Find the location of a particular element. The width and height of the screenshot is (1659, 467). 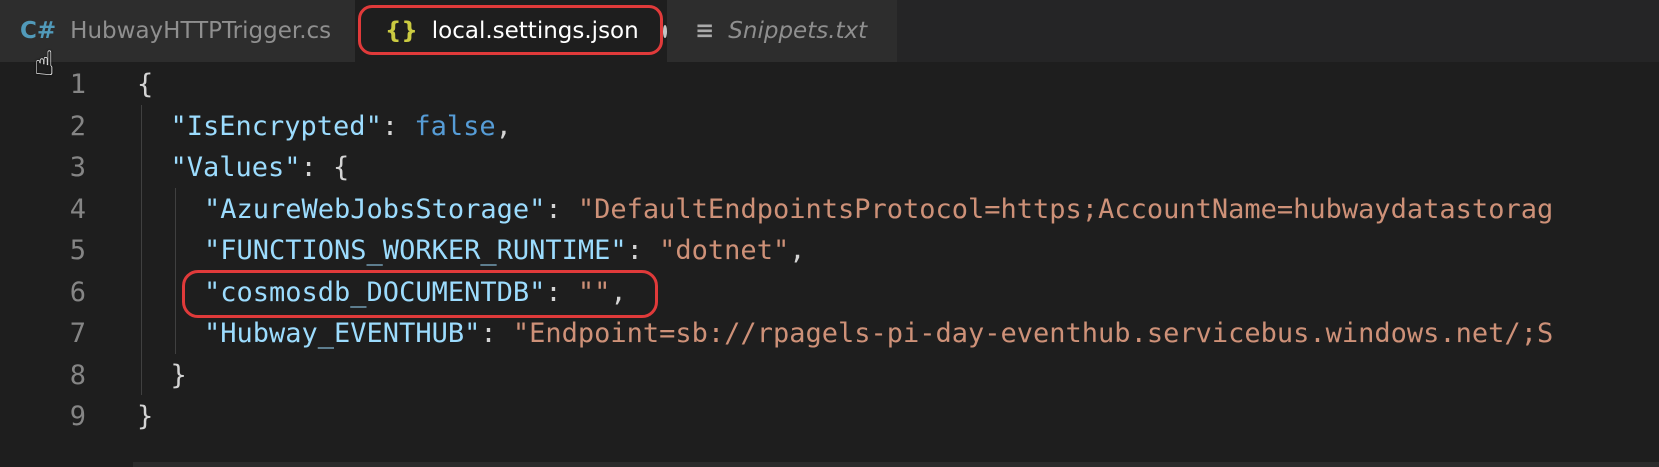

code-text: { is located at coordinates (145, 85).